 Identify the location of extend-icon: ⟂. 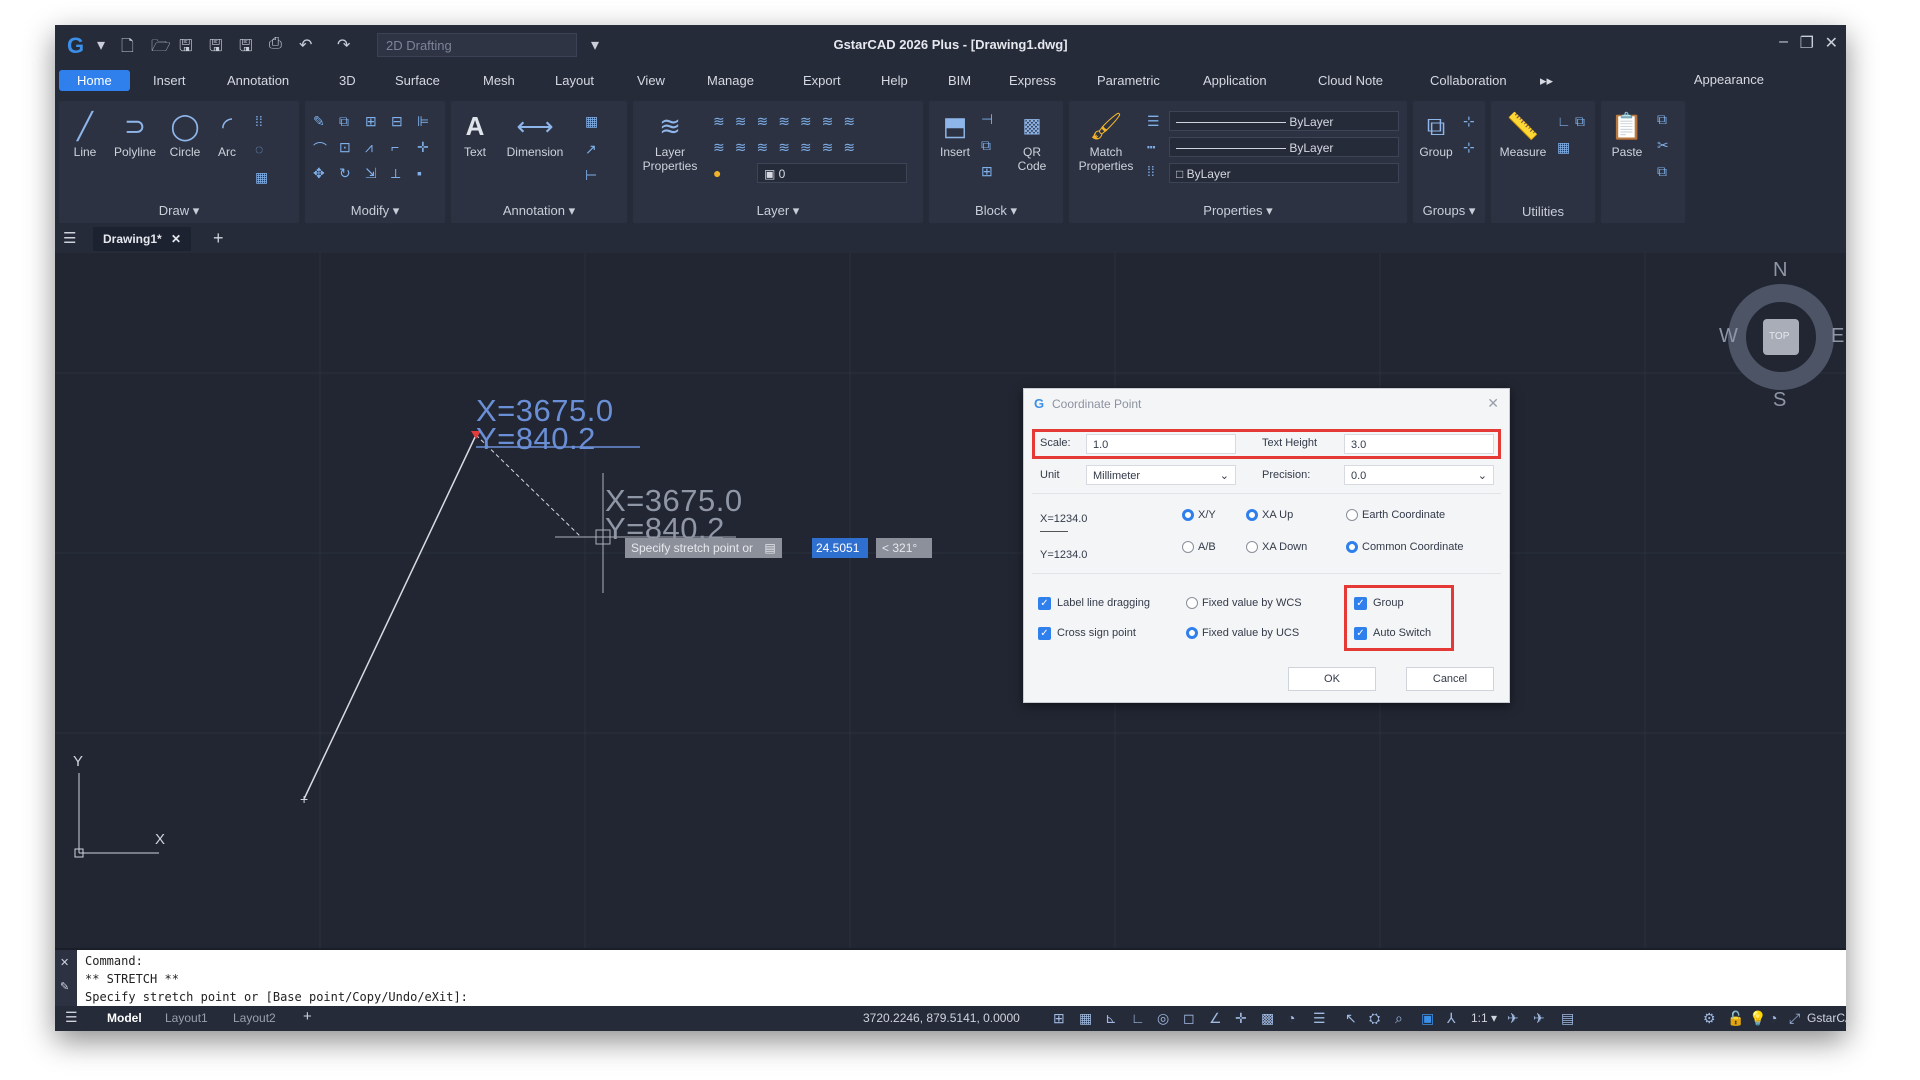
(395, 173).